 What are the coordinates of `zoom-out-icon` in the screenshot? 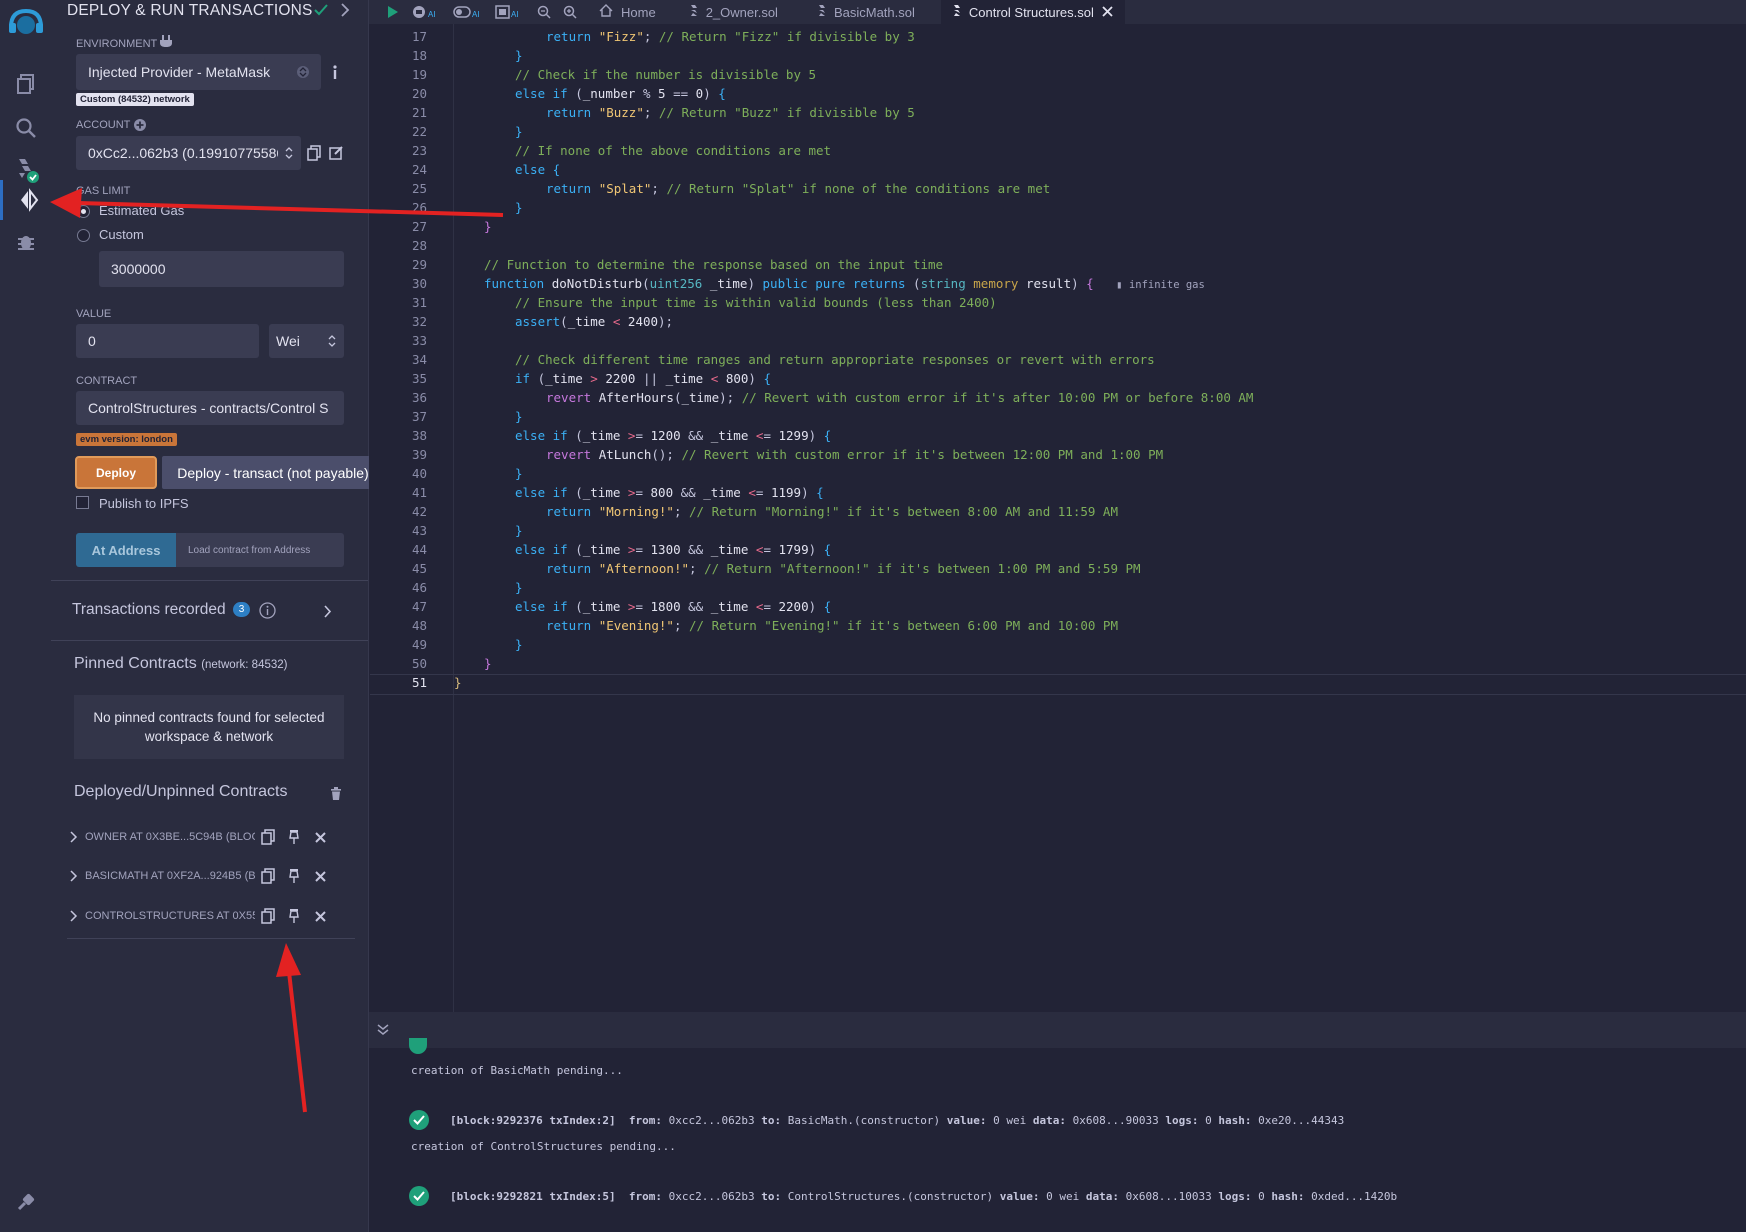 It's located at (544, 12).